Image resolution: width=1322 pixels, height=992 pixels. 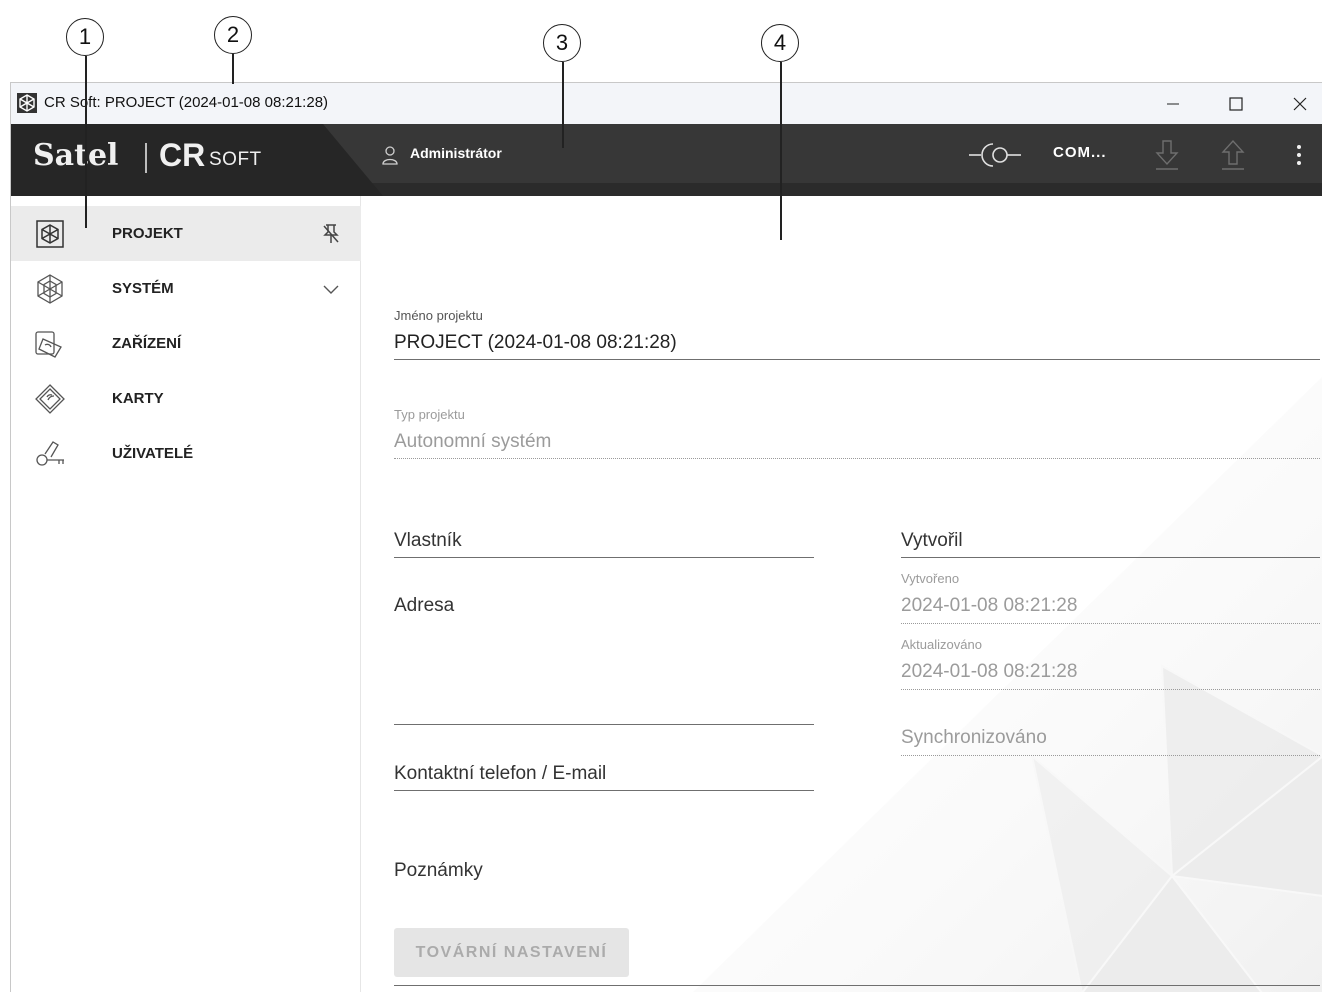 What do you see at coordinates (604, 557) in the screenshot?
I see `owner-underline` at bounding box center [604, 557].